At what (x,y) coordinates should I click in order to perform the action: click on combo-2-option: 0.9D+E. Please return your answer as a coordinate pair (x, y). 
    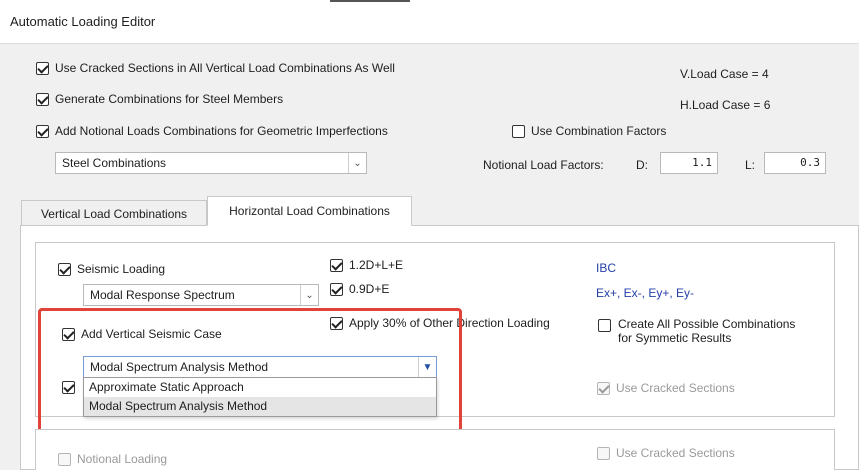
    Looking at the image, I should click on (359, 289).